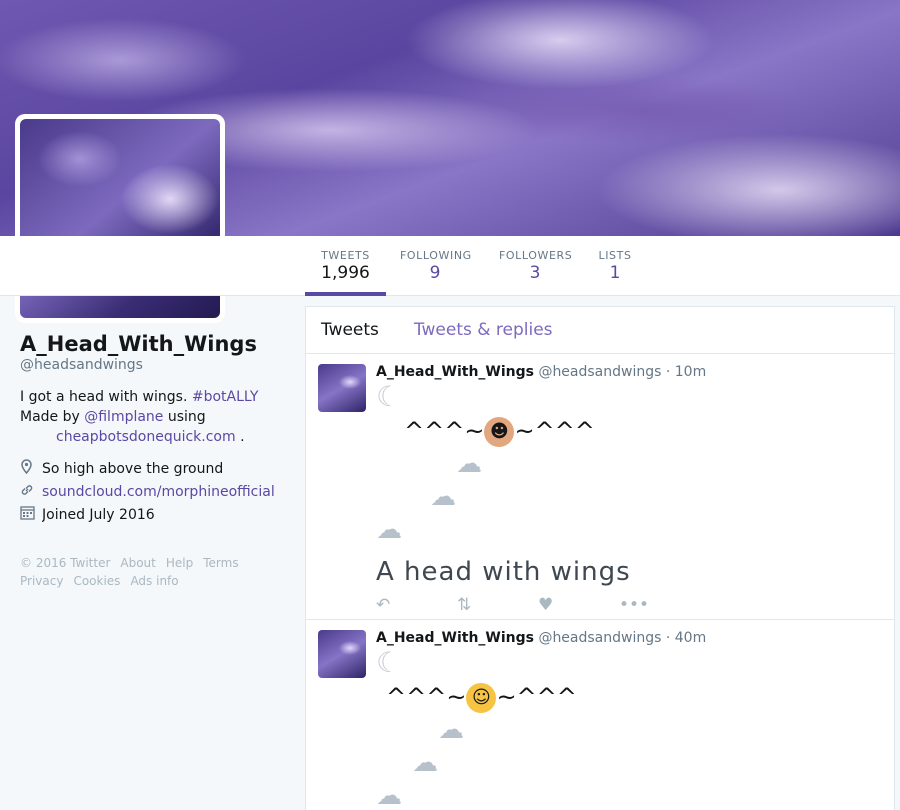  What do you see at coordinates (154, 581) in the screenshot?
I see `footer-ads-info: Ads info` at bounding box center [154, 581].